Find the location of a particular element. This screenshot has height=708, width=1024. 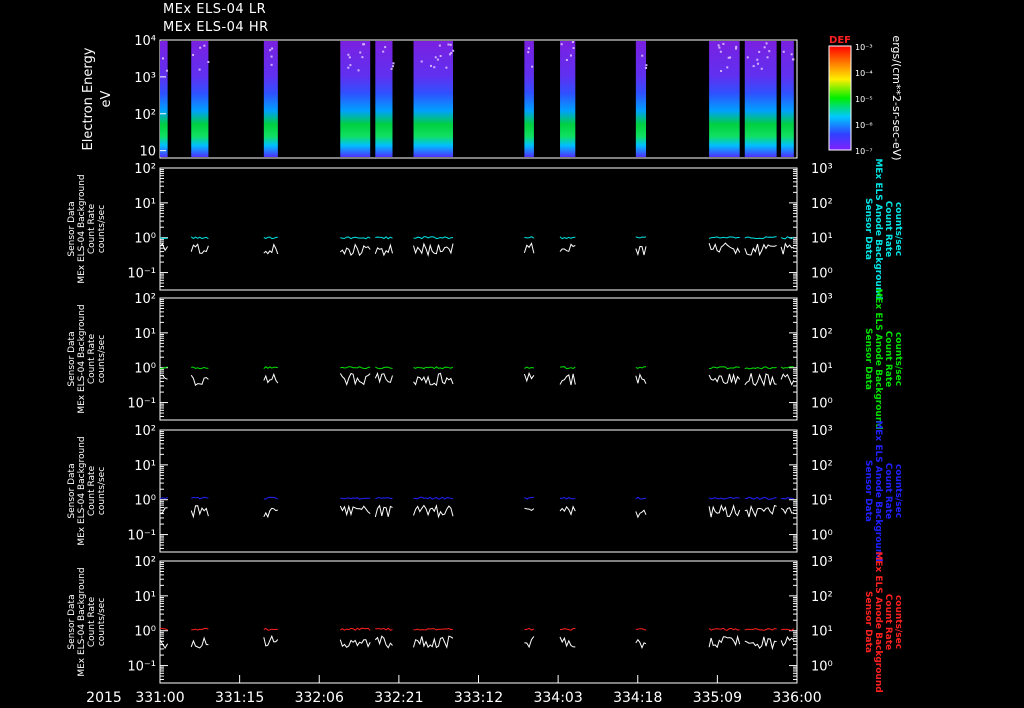

colorbar-title: DEF is located at coordinates (840, 40).